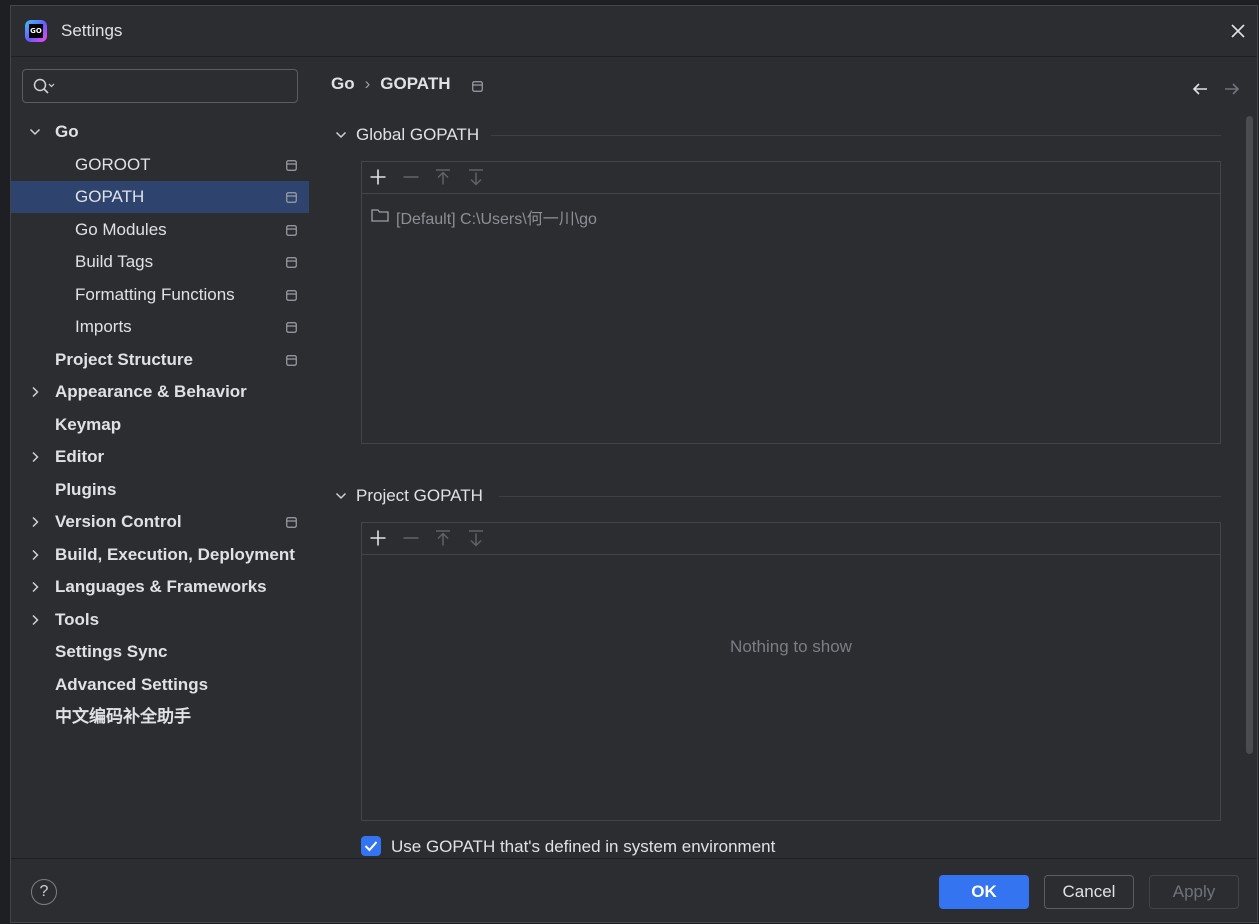 The height and width of the screenshot is (924, 1259). I want to click on tree-item: GOROOT, so click(160, 165).